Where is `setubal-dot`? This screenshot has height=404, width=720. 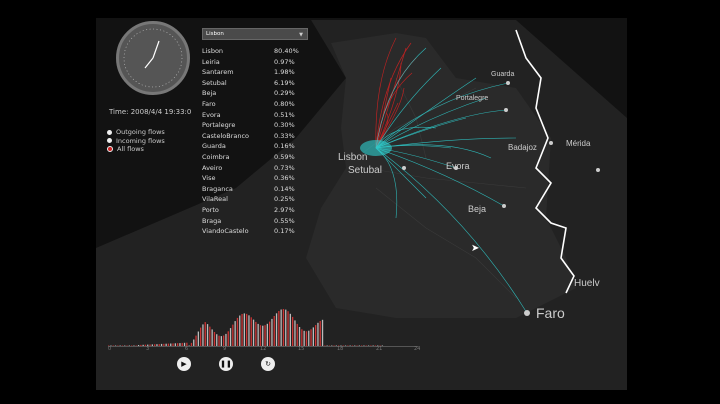 setubal-dot is located at coordinates (404, 168).